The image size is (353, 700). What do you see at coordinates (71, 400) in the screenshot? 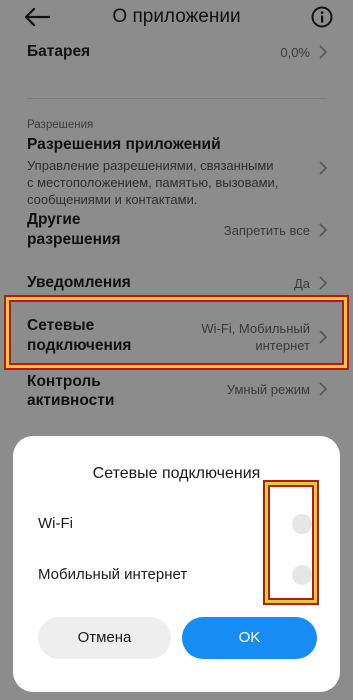
I see `activity-label-line: активности` at bounding box center [71, 400].